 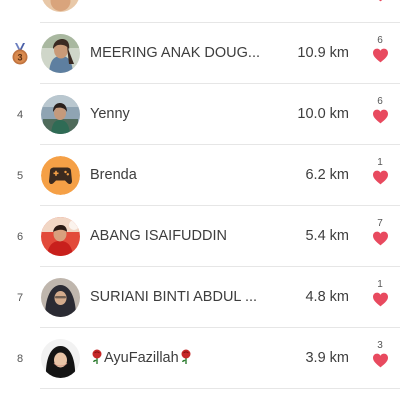 I want to click on distance-value: 4.8 km, so click(x=327, y=297).